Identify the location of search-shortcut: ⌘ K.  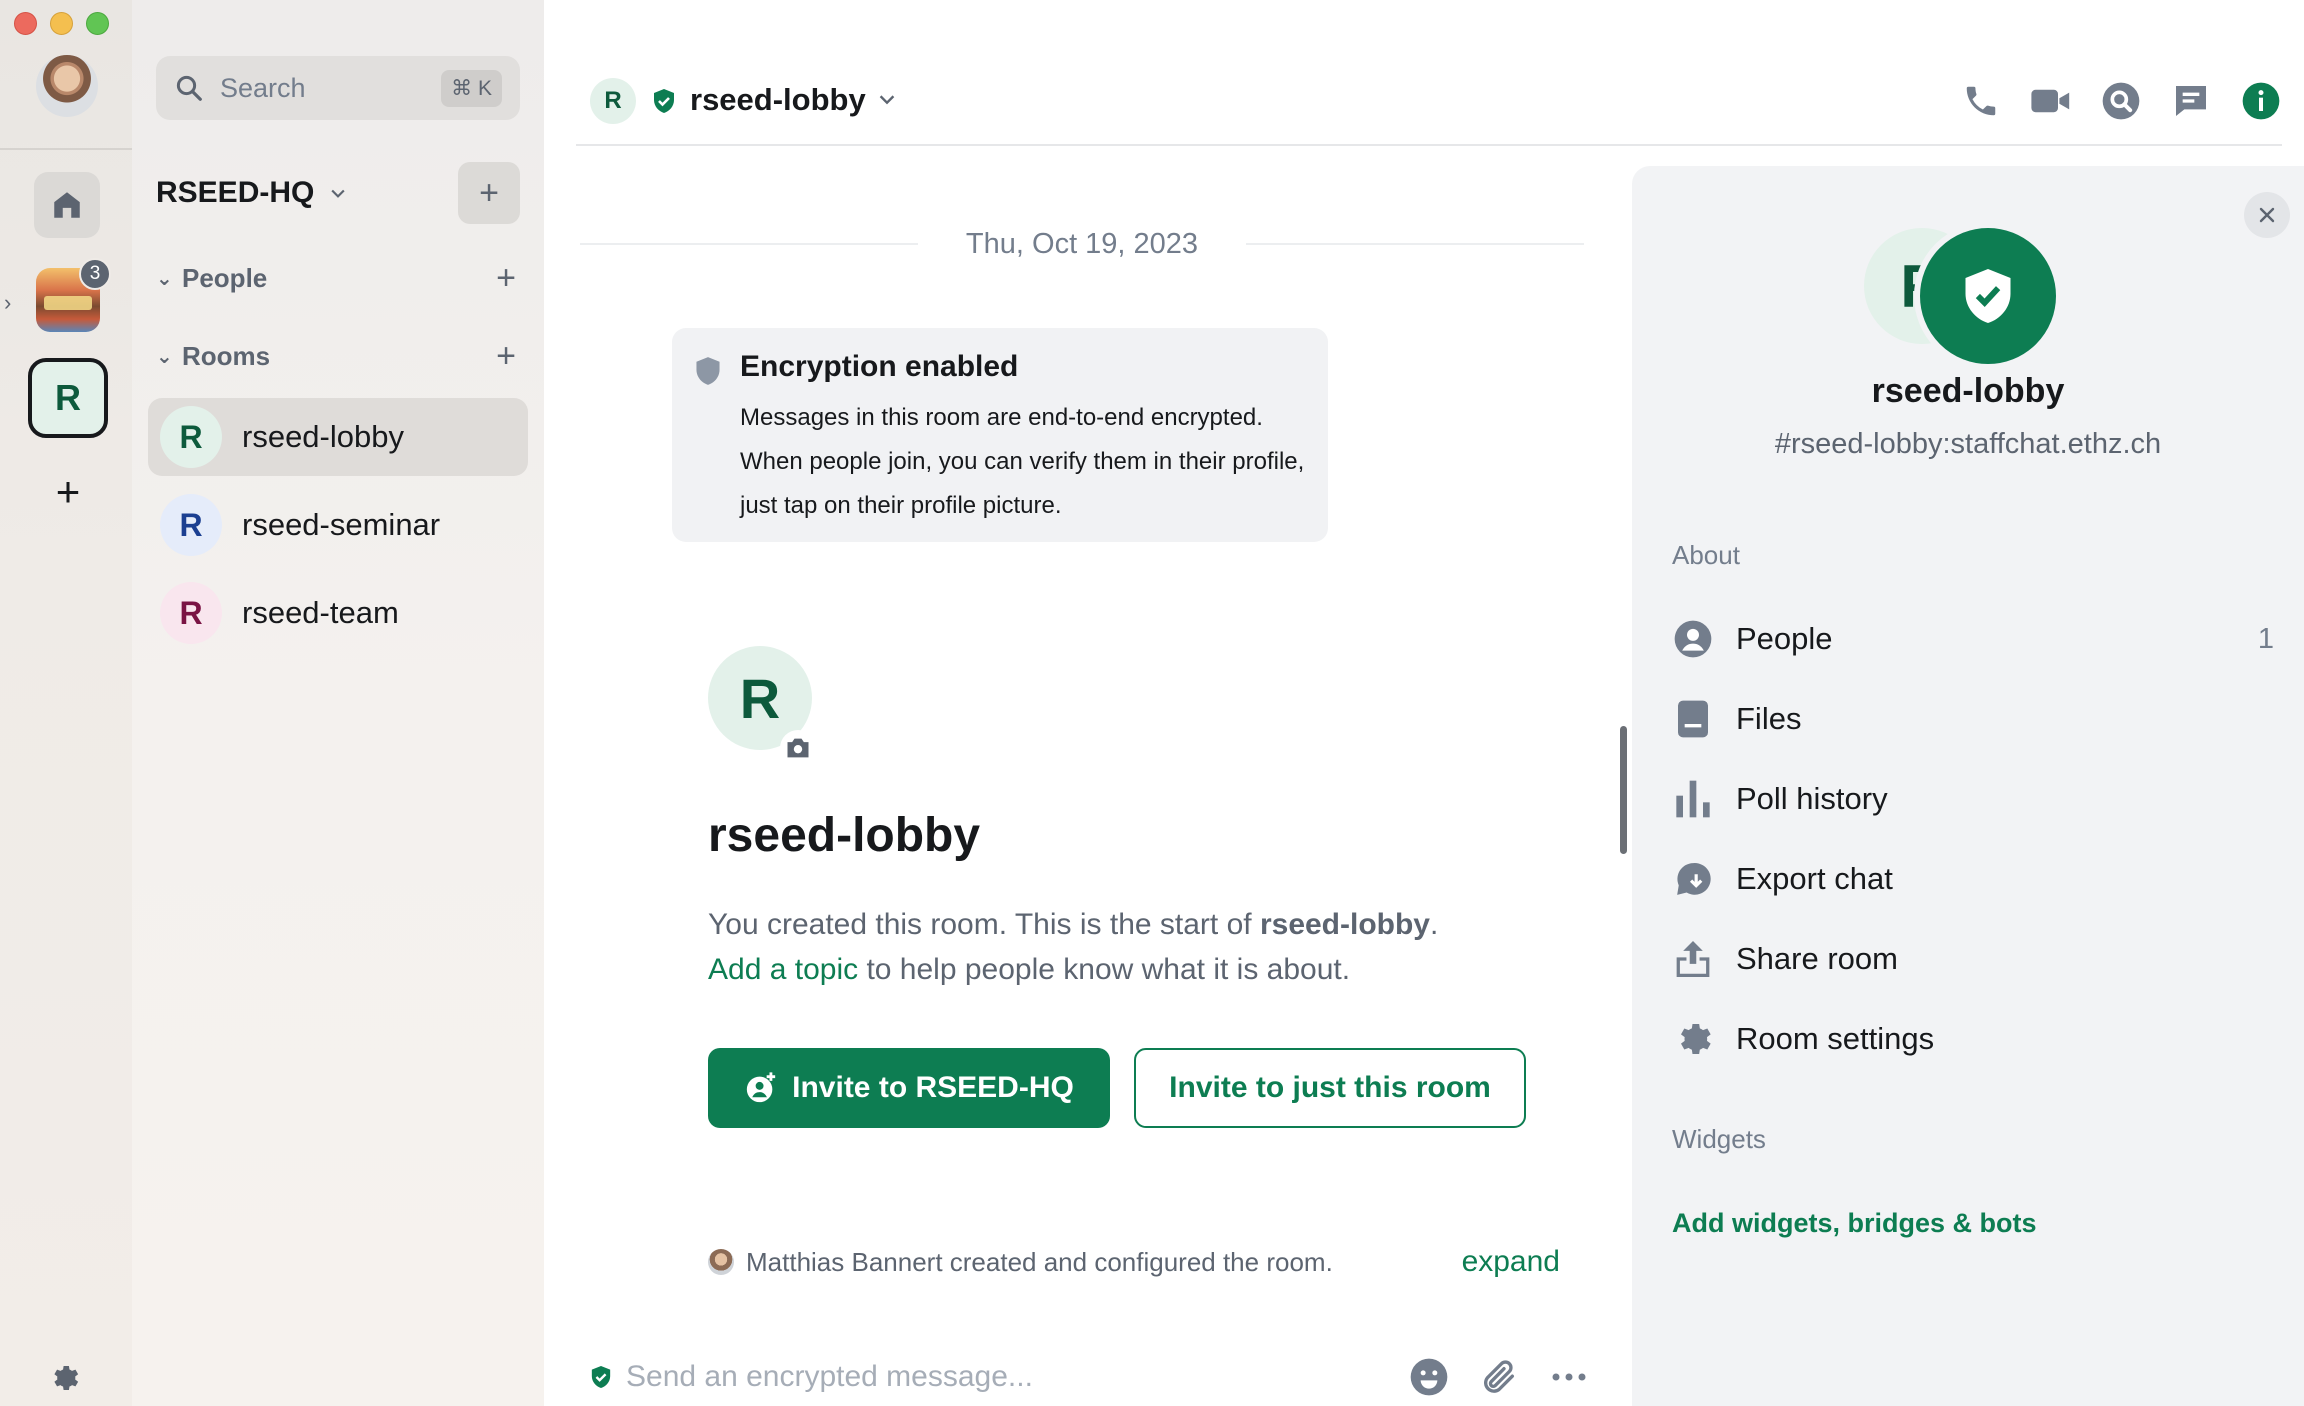
(471, 88).